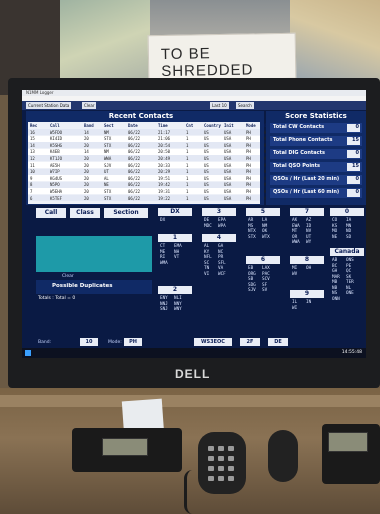 The height and width of the screenshot is (514, 380). Describe the element at coordinates (94, 254) in the screenshot. I see `entry-input-area` at that location.